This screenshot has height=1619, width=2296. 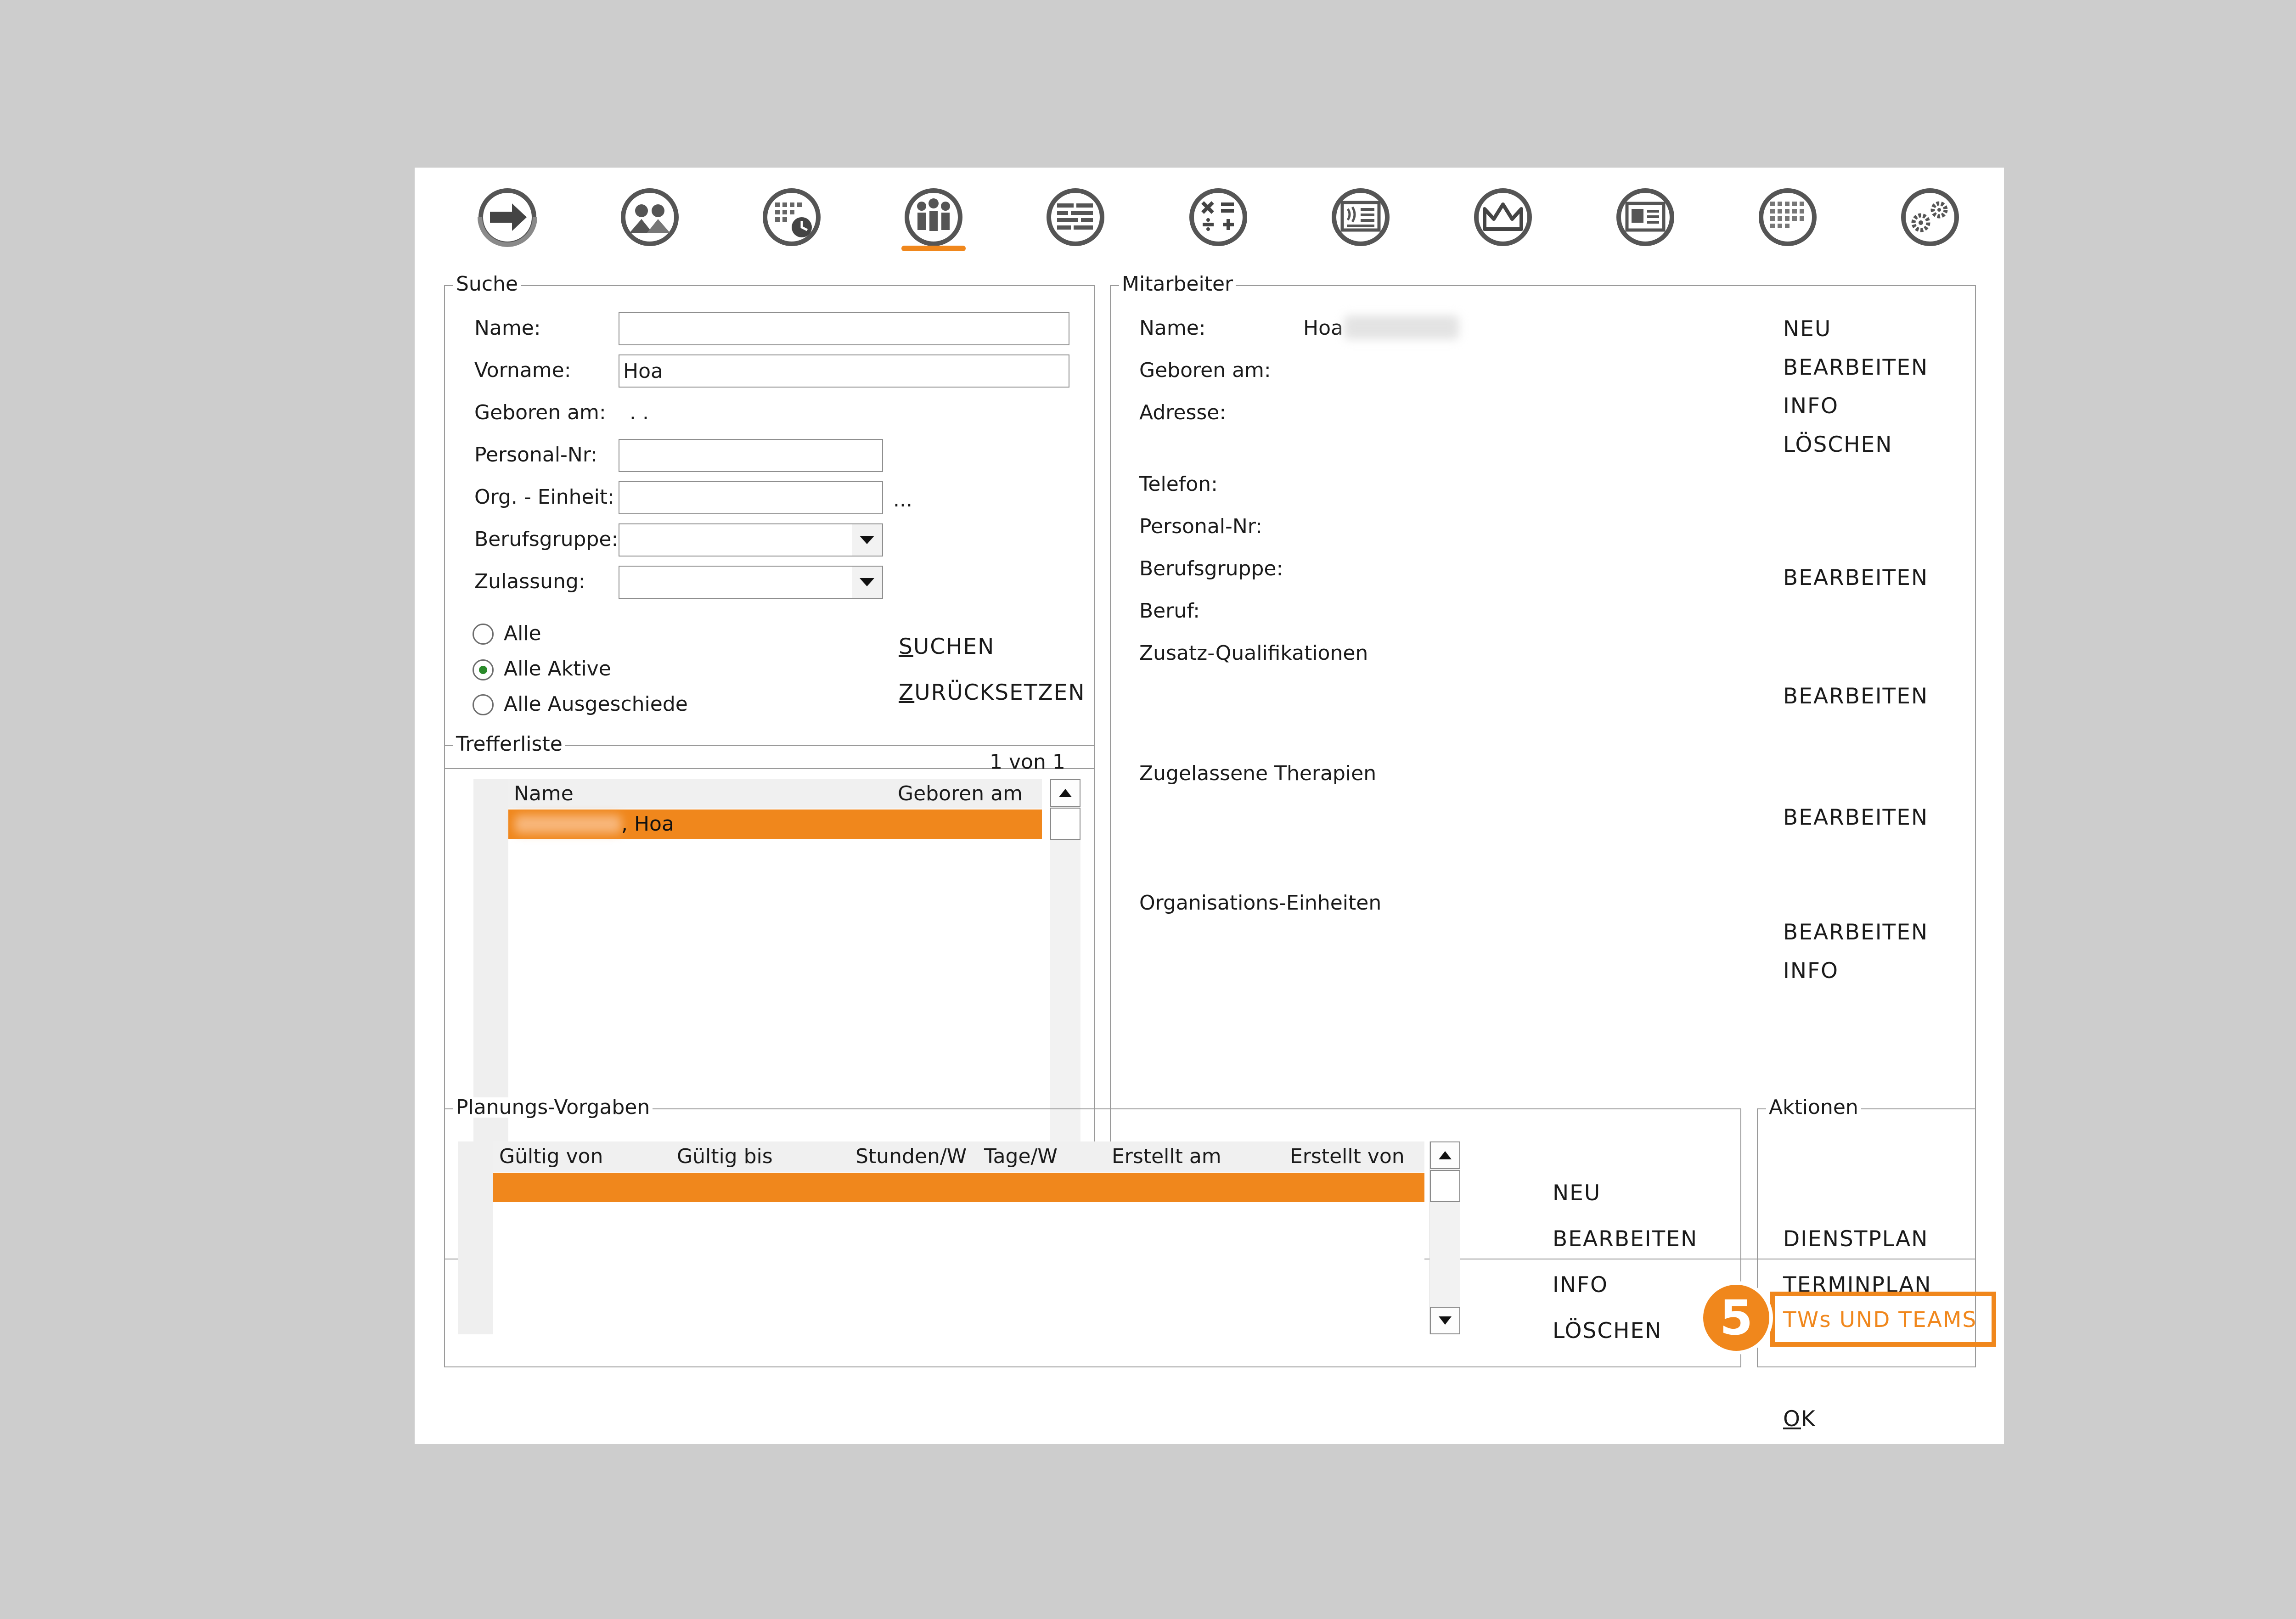 I want to click on team-icon, so click(x=933, y=218).